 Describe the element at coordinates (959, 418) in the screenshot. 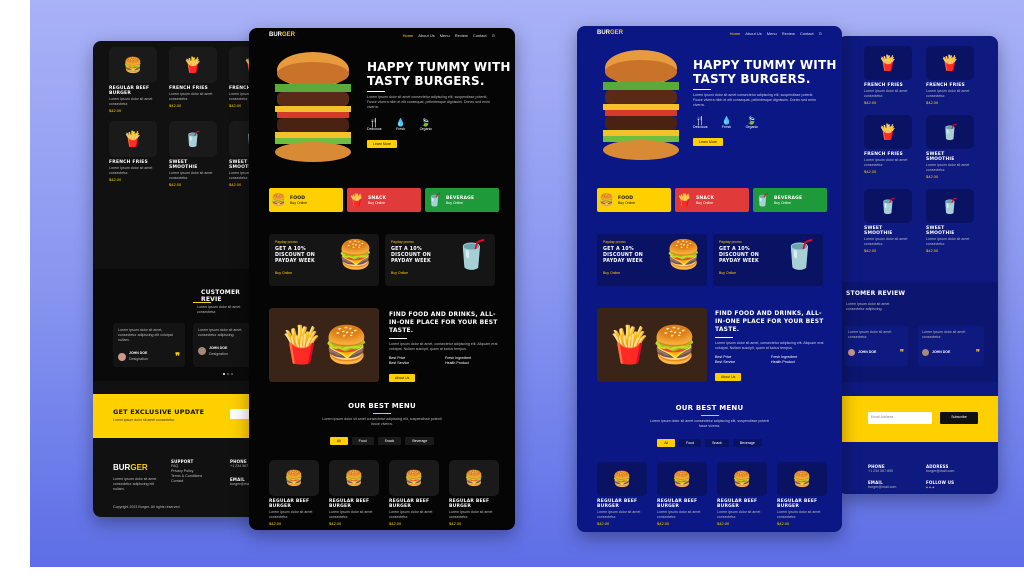

I see `subscribe-button: Subscribe` at that location.